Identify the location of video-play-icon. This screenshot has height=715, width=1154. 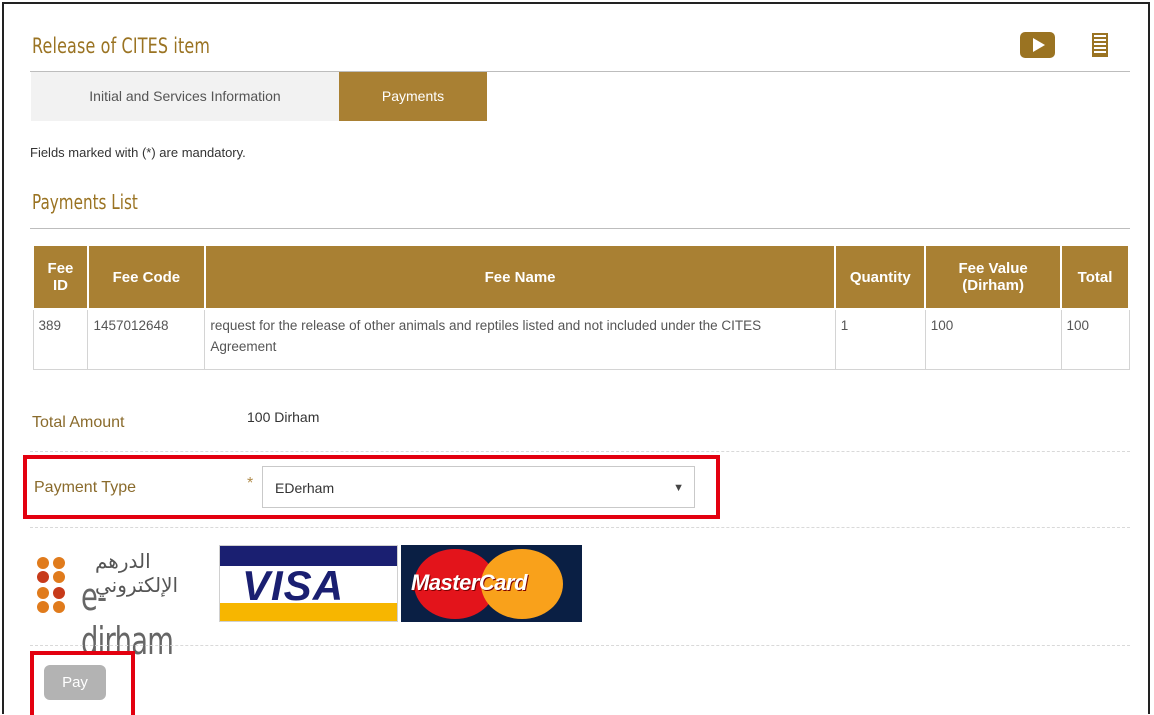
(1037, 45).